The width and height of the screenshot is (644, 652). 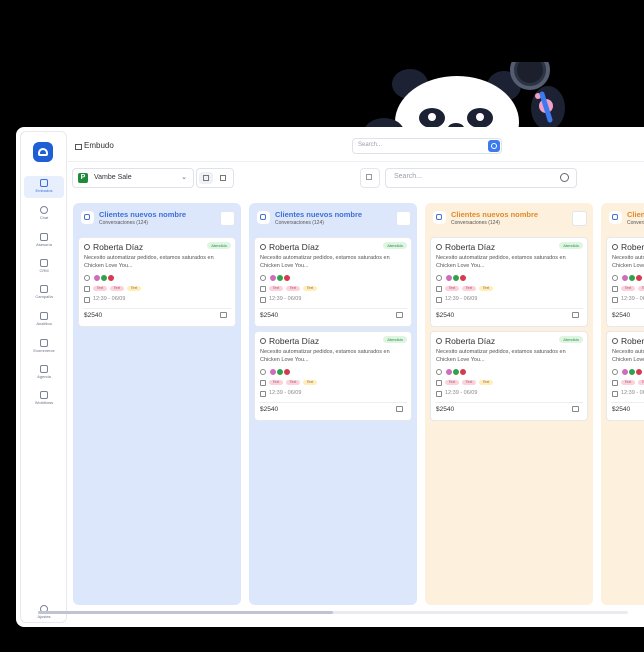 I want to click on list-view-button, so click(x=223, y=178).